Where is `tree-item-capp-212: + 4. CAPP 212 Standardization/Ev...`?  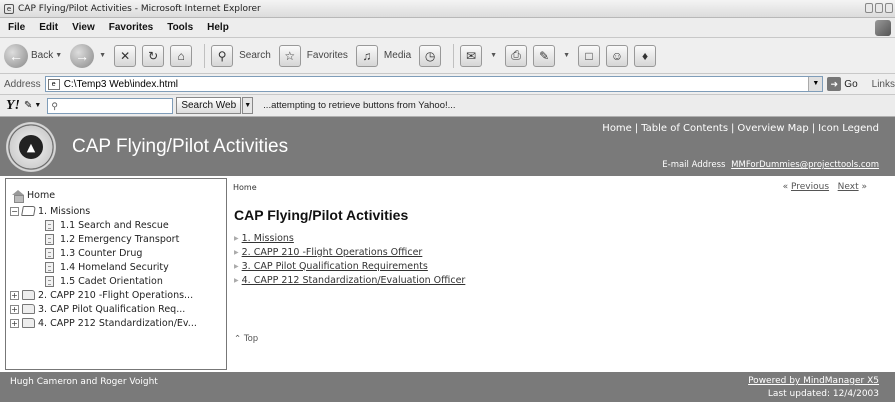 tree-item-capp-212: + 4. CAPP 212 Standardization/Ev... is located at coordinates (118, 323).